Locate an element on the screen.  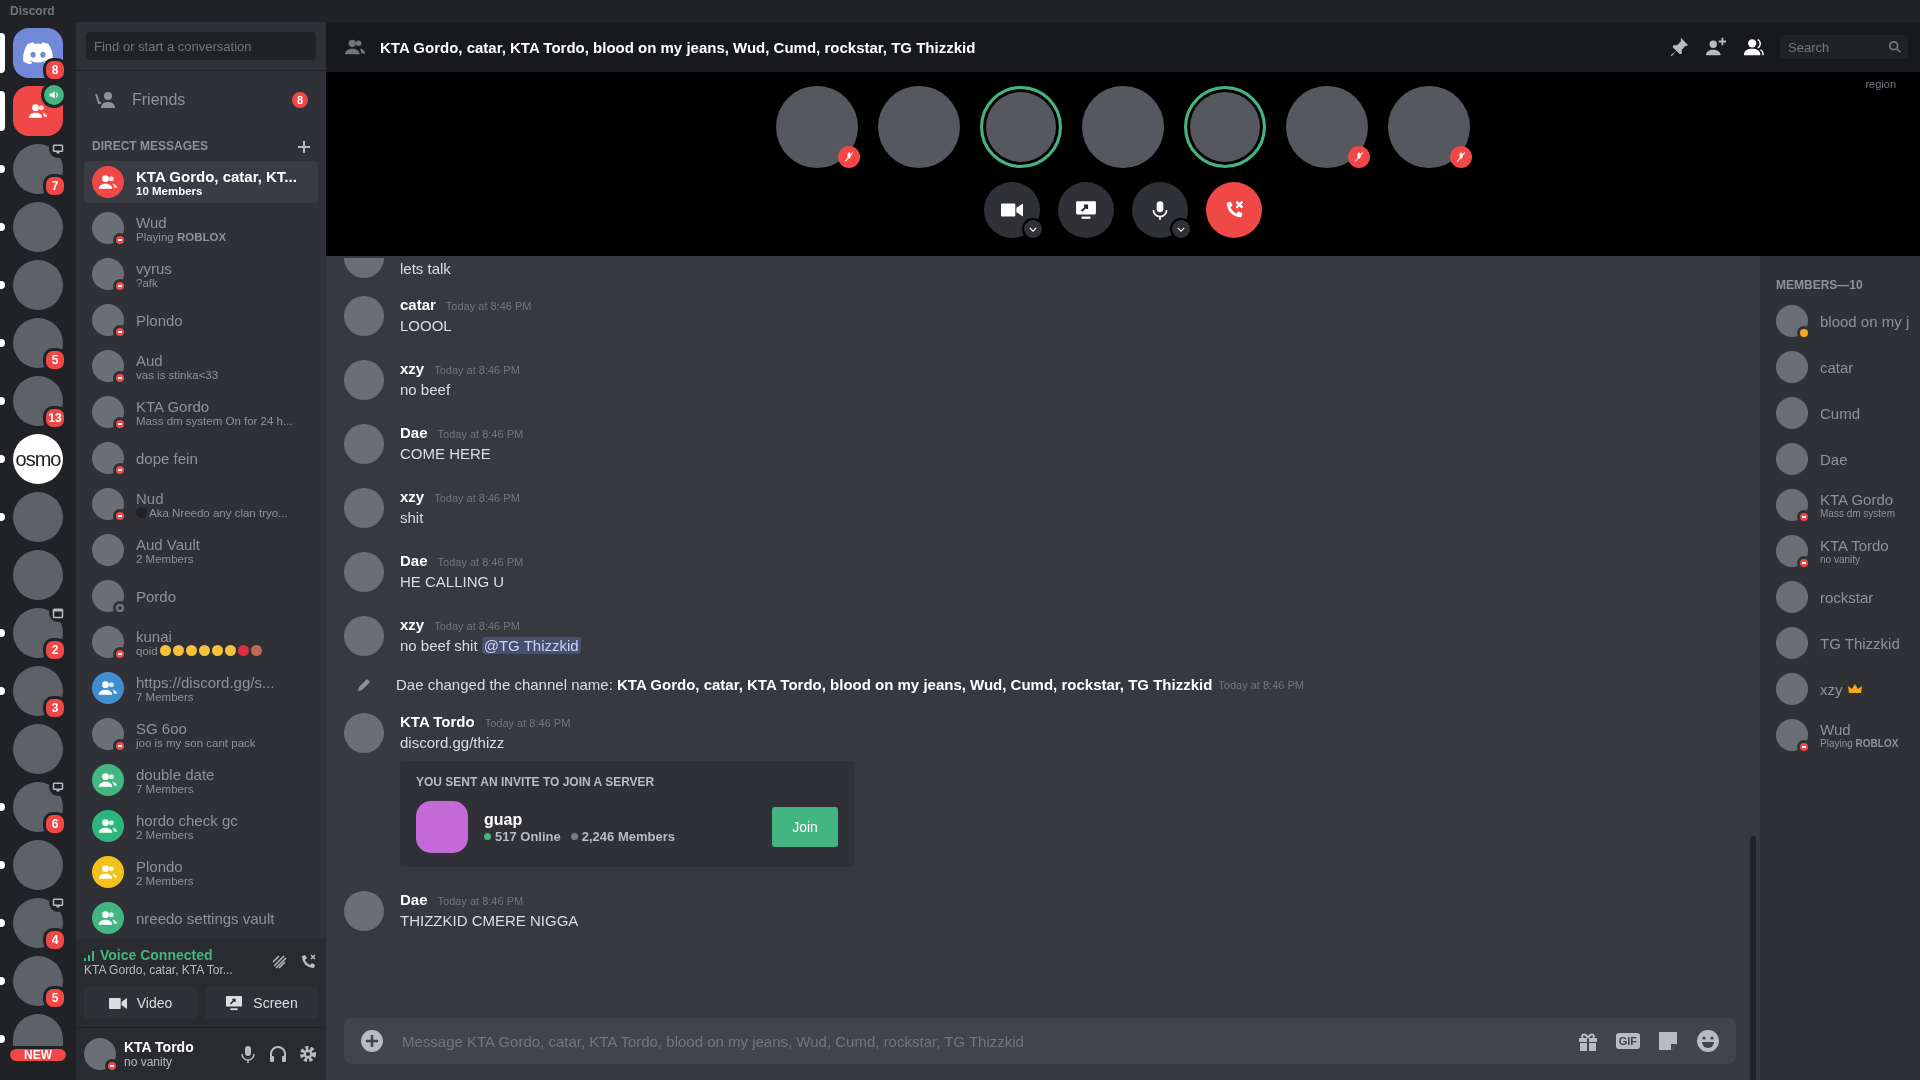
online-count: 517 Online is located at coordinates (528, 836).